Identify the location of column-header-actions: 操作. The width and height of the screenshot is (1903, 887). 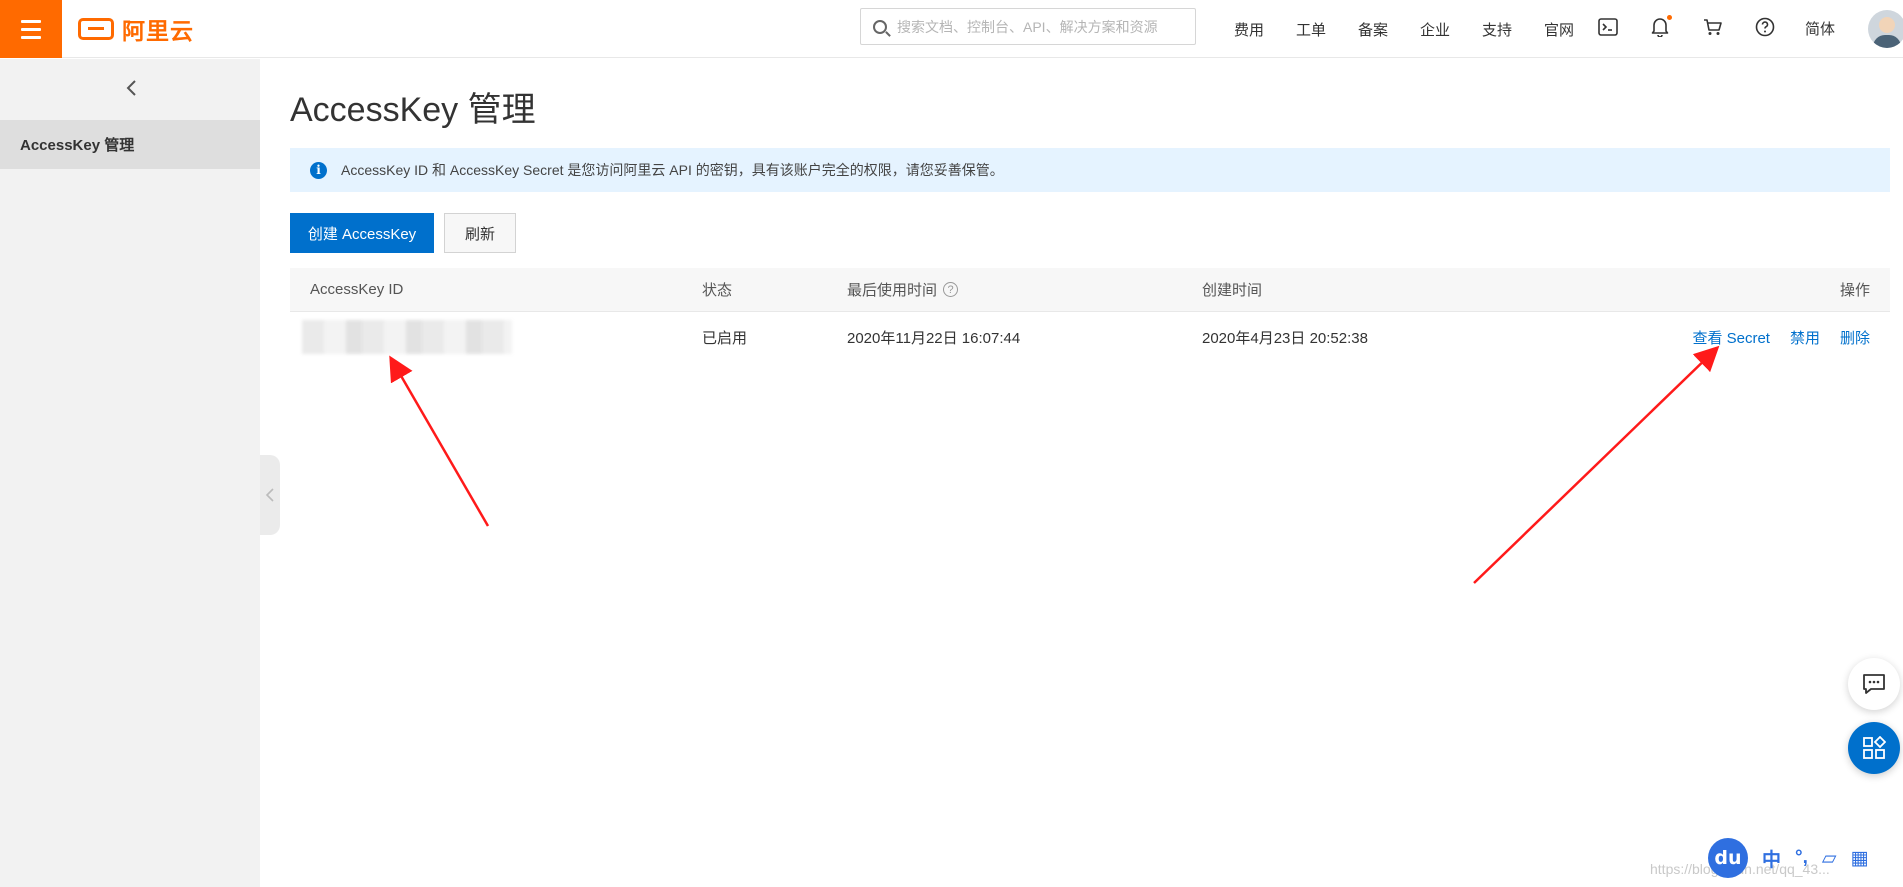
(1854, 290).